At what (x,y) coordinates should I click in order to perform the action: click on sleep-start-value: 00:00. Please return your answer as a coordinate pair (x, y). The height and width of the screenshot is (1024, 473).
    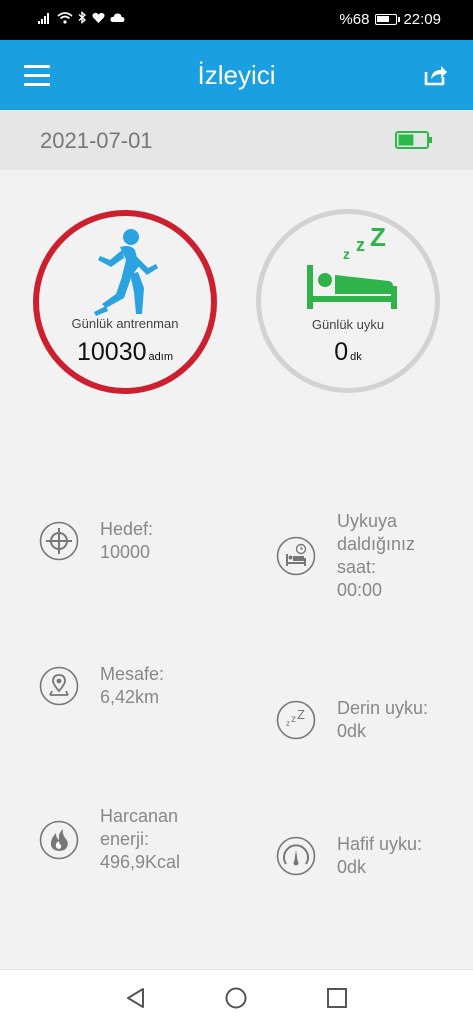
    Looking at the image, I should click on (360, 590).